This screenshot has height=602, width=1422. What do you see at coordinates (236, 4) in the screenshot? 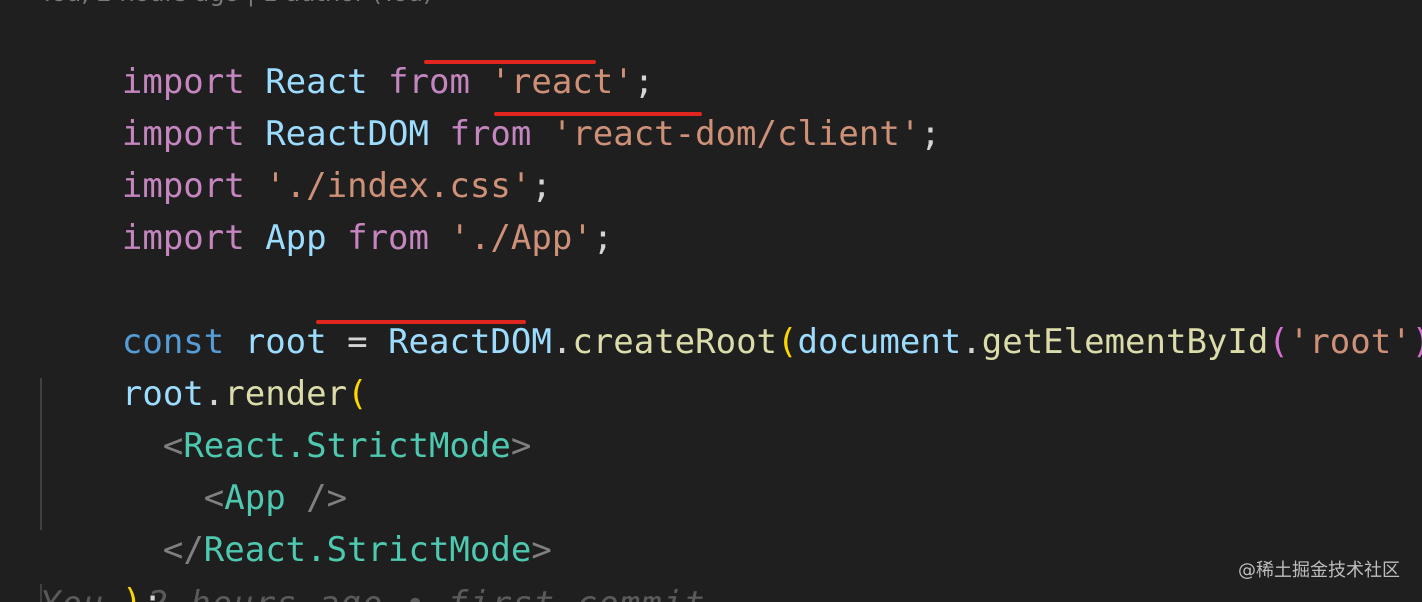
I see `git-codelens: You, 2 hours ago | 1 author (You)` at bounding box center [236, 4].